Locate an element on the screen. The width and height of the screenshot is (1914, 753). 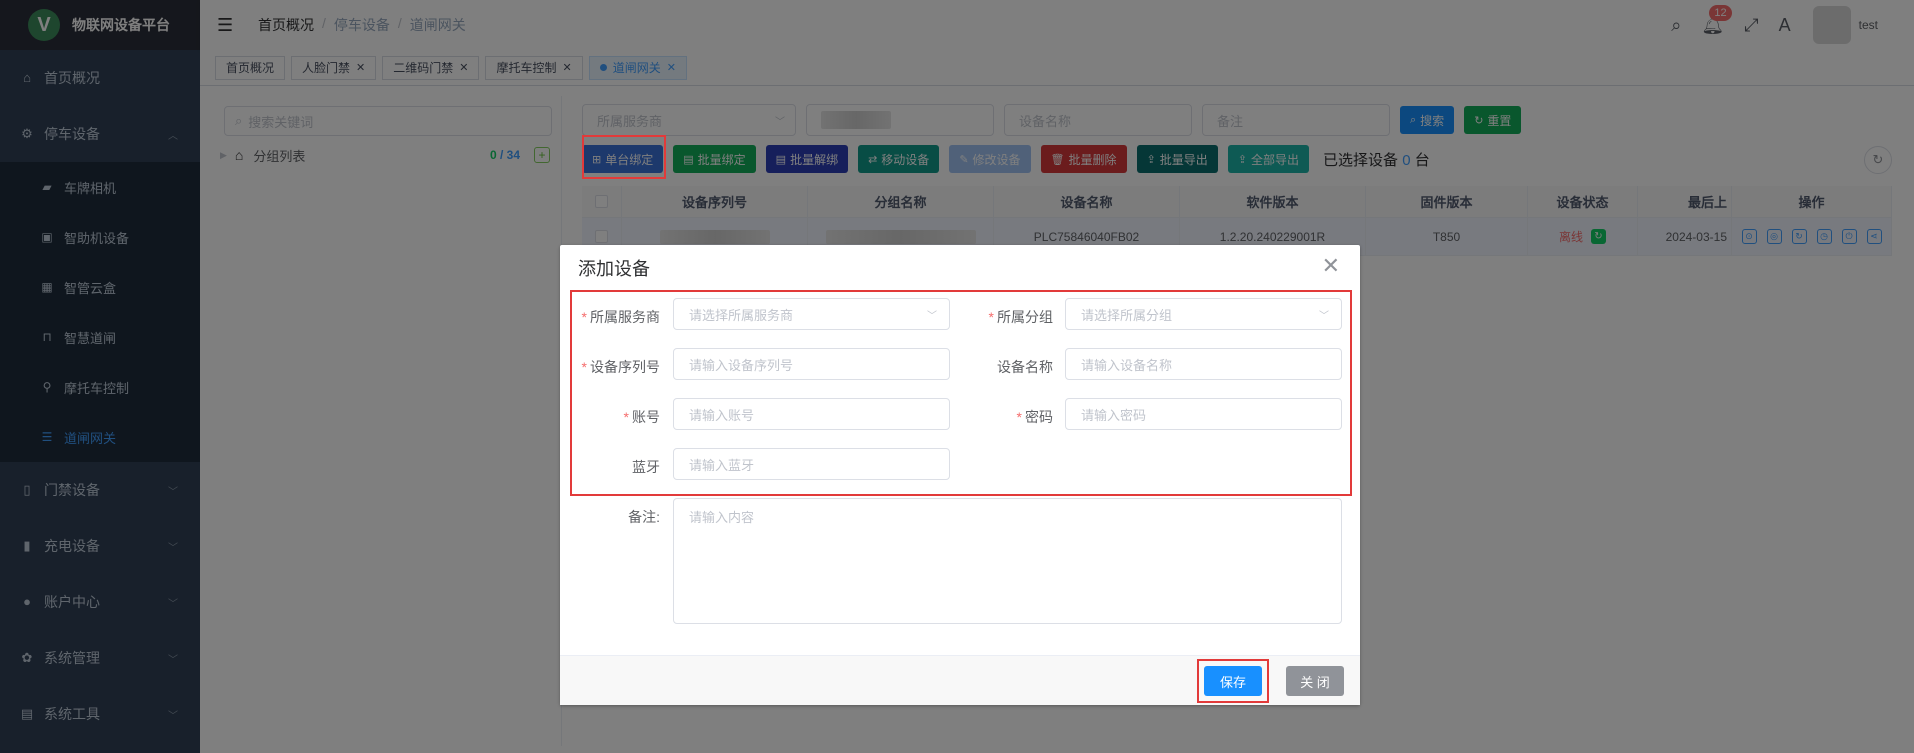
group-select: 请选择所属分组 ﹀ is located at coordinates (1203, 314).